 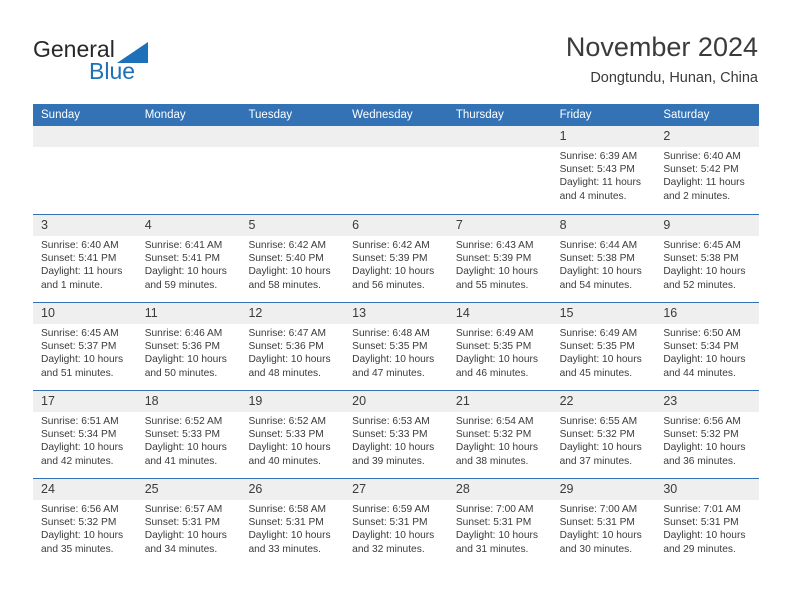 What do you see at coordinates (662, 59) in the screenshot?
I see `title-block: November 2024 Dongtundu, Hunan, China` at bounding box center [662, 59].